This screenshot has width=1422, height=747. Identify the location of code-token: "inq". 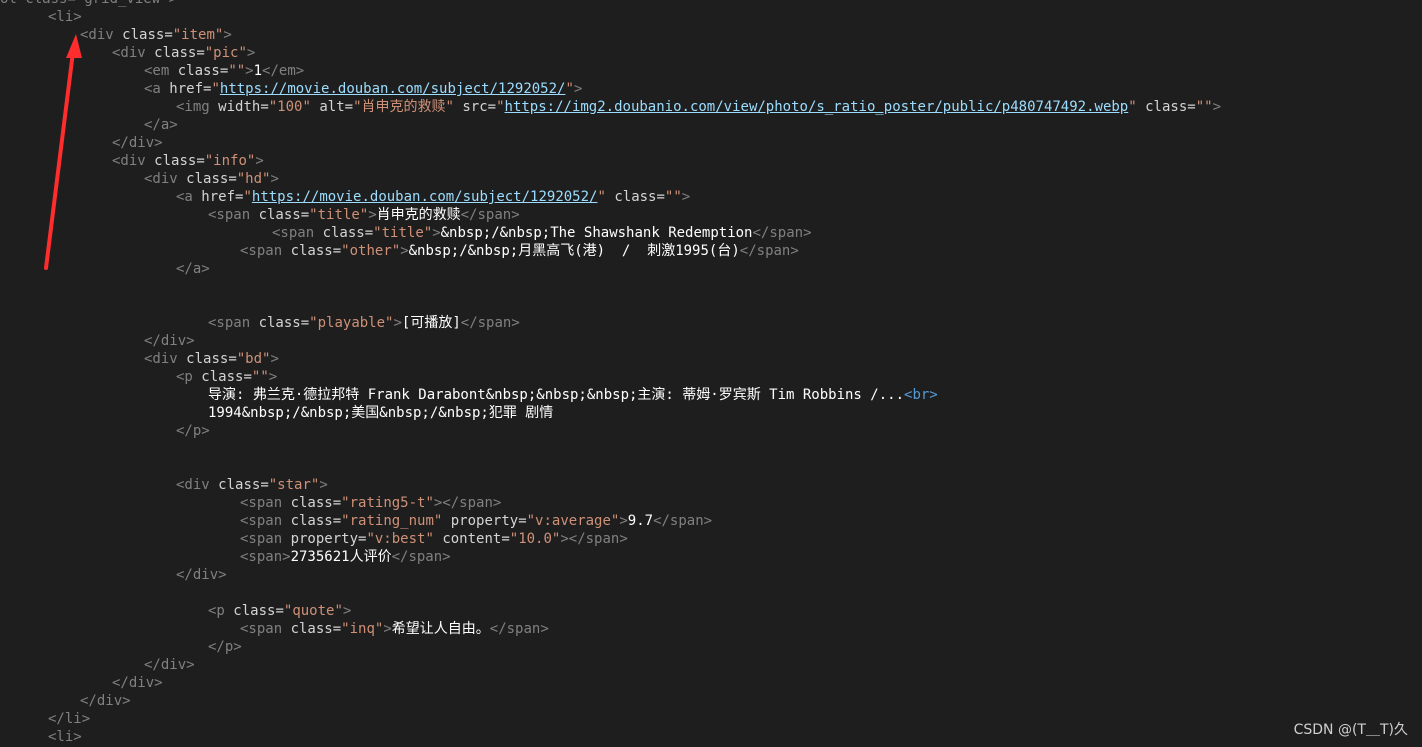
(362, 629).